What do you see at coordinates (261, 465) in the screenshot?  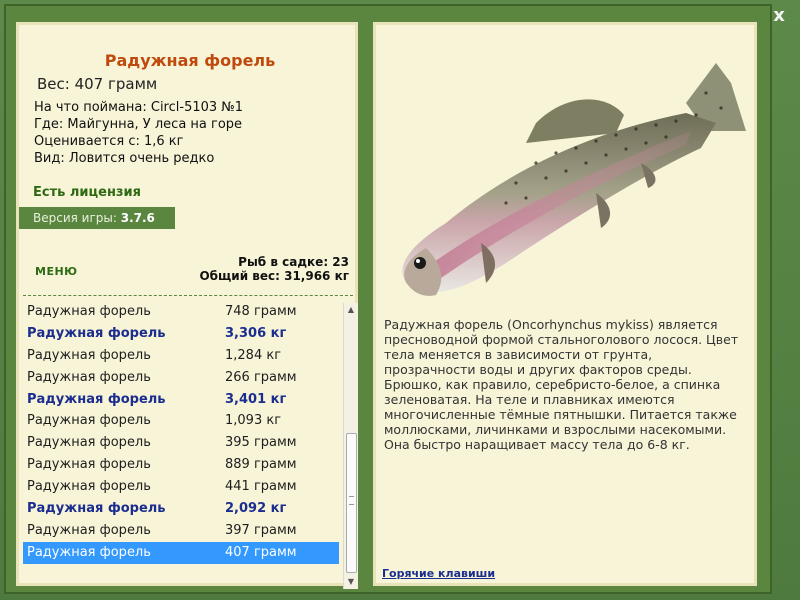 I see `list-item-weight: 889 грамм` at bounding box center [261, 465].